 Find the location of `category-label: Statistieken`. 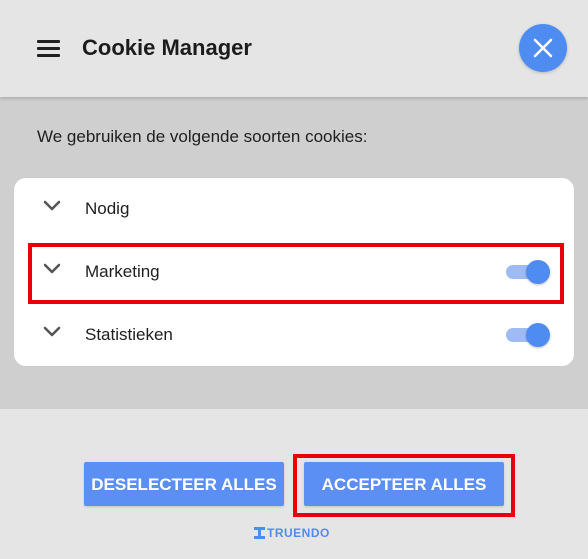

category-label: Statistieken is located at coordinates (129, 334).